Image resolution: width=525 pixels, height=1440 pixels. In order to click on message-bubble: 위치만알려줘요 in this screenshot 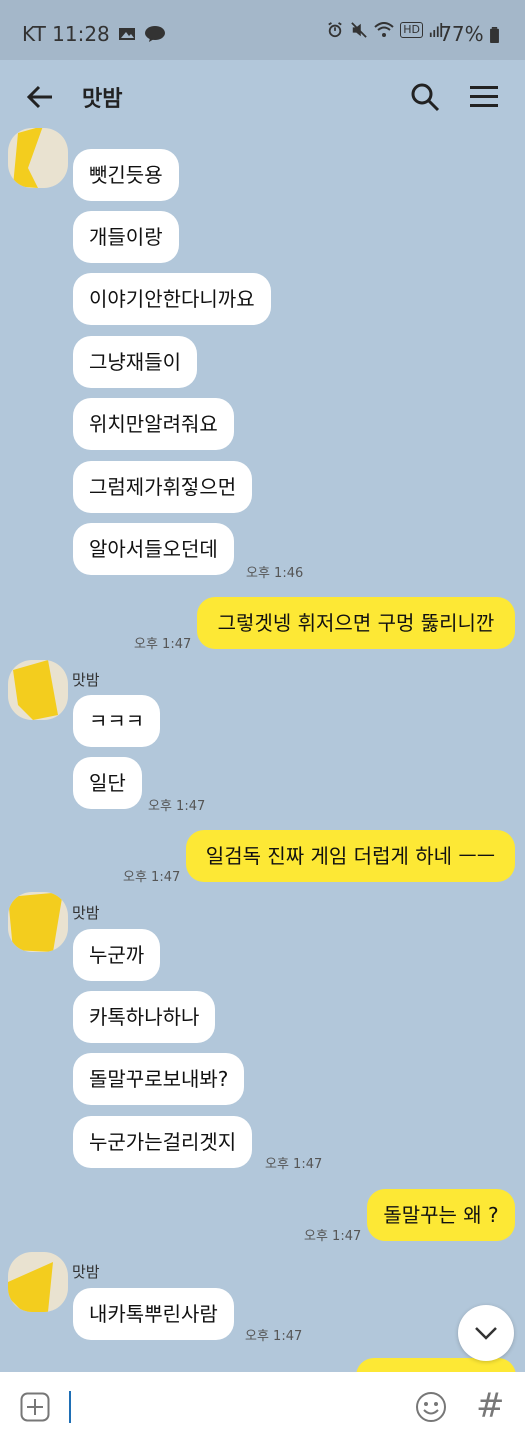, I will do `click(153, 424)`.